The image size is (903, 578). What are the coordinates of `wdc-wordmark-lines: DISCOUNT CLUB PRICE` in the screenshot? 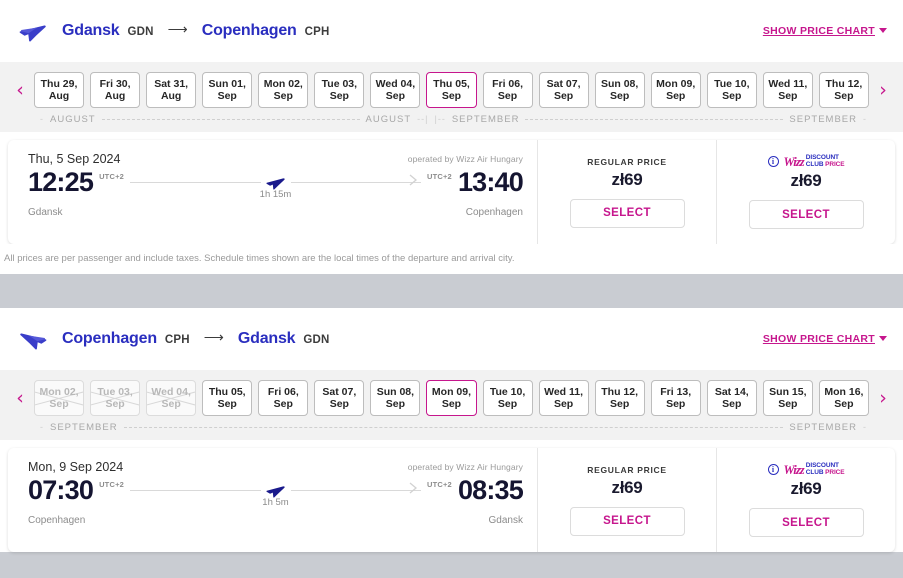 It's located at (825, 469).